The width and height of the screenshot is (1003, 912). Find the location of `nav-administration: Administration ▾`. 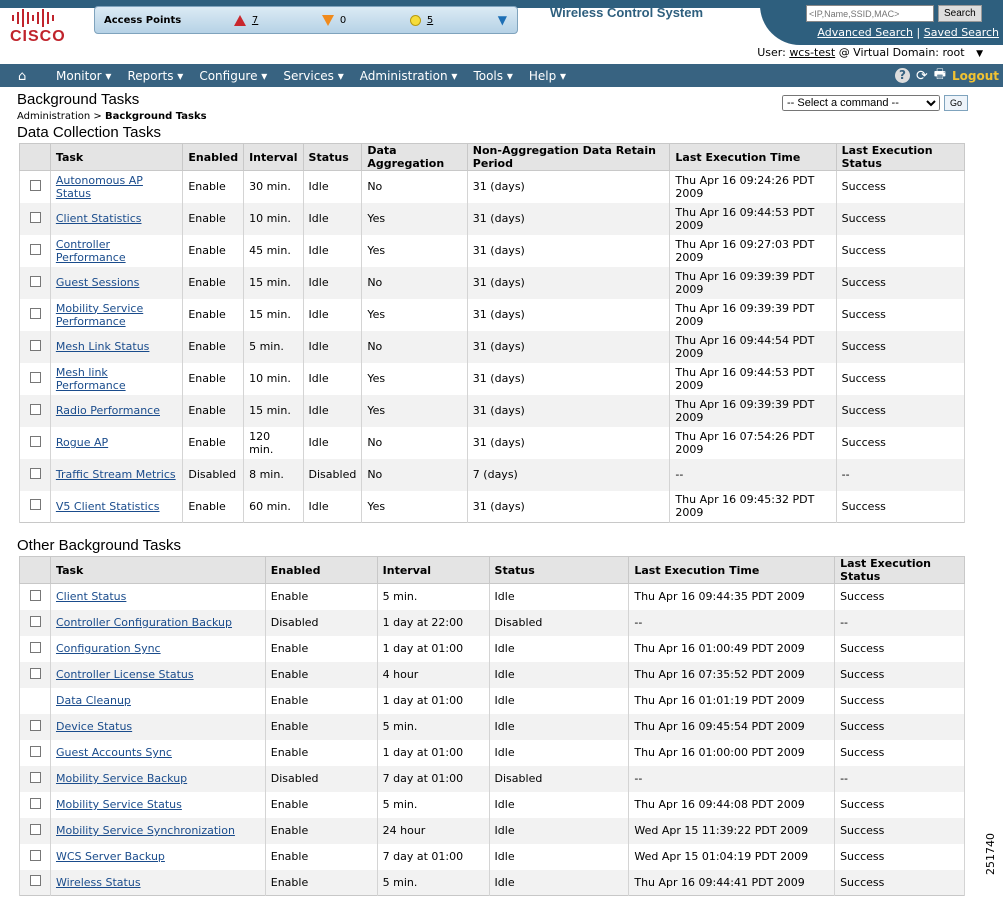

nav-administration: Administration ▾ is located at coordinates (409, 76).